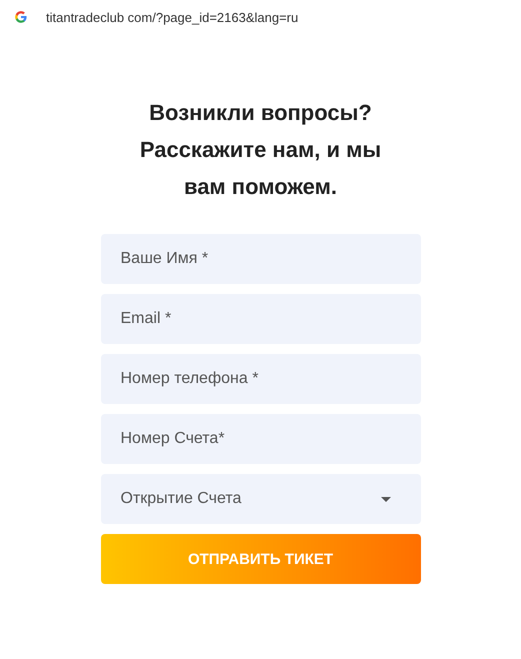  Describe the element at coordinates (172, 17) in the screenshot. I see `url-text: titantradeclub com/?page_id=2163&lang=ru` at that location.